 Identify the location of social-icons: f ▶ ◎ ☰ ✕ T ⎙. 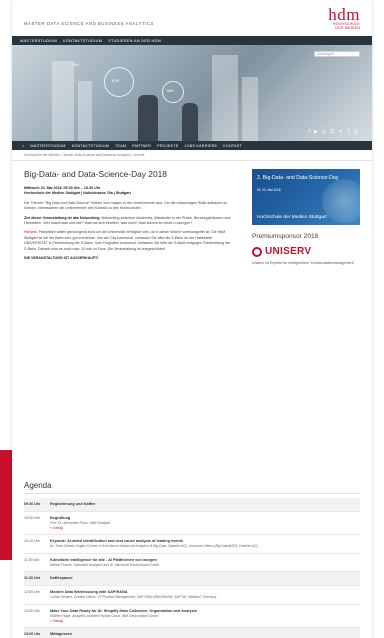
(331, 132).